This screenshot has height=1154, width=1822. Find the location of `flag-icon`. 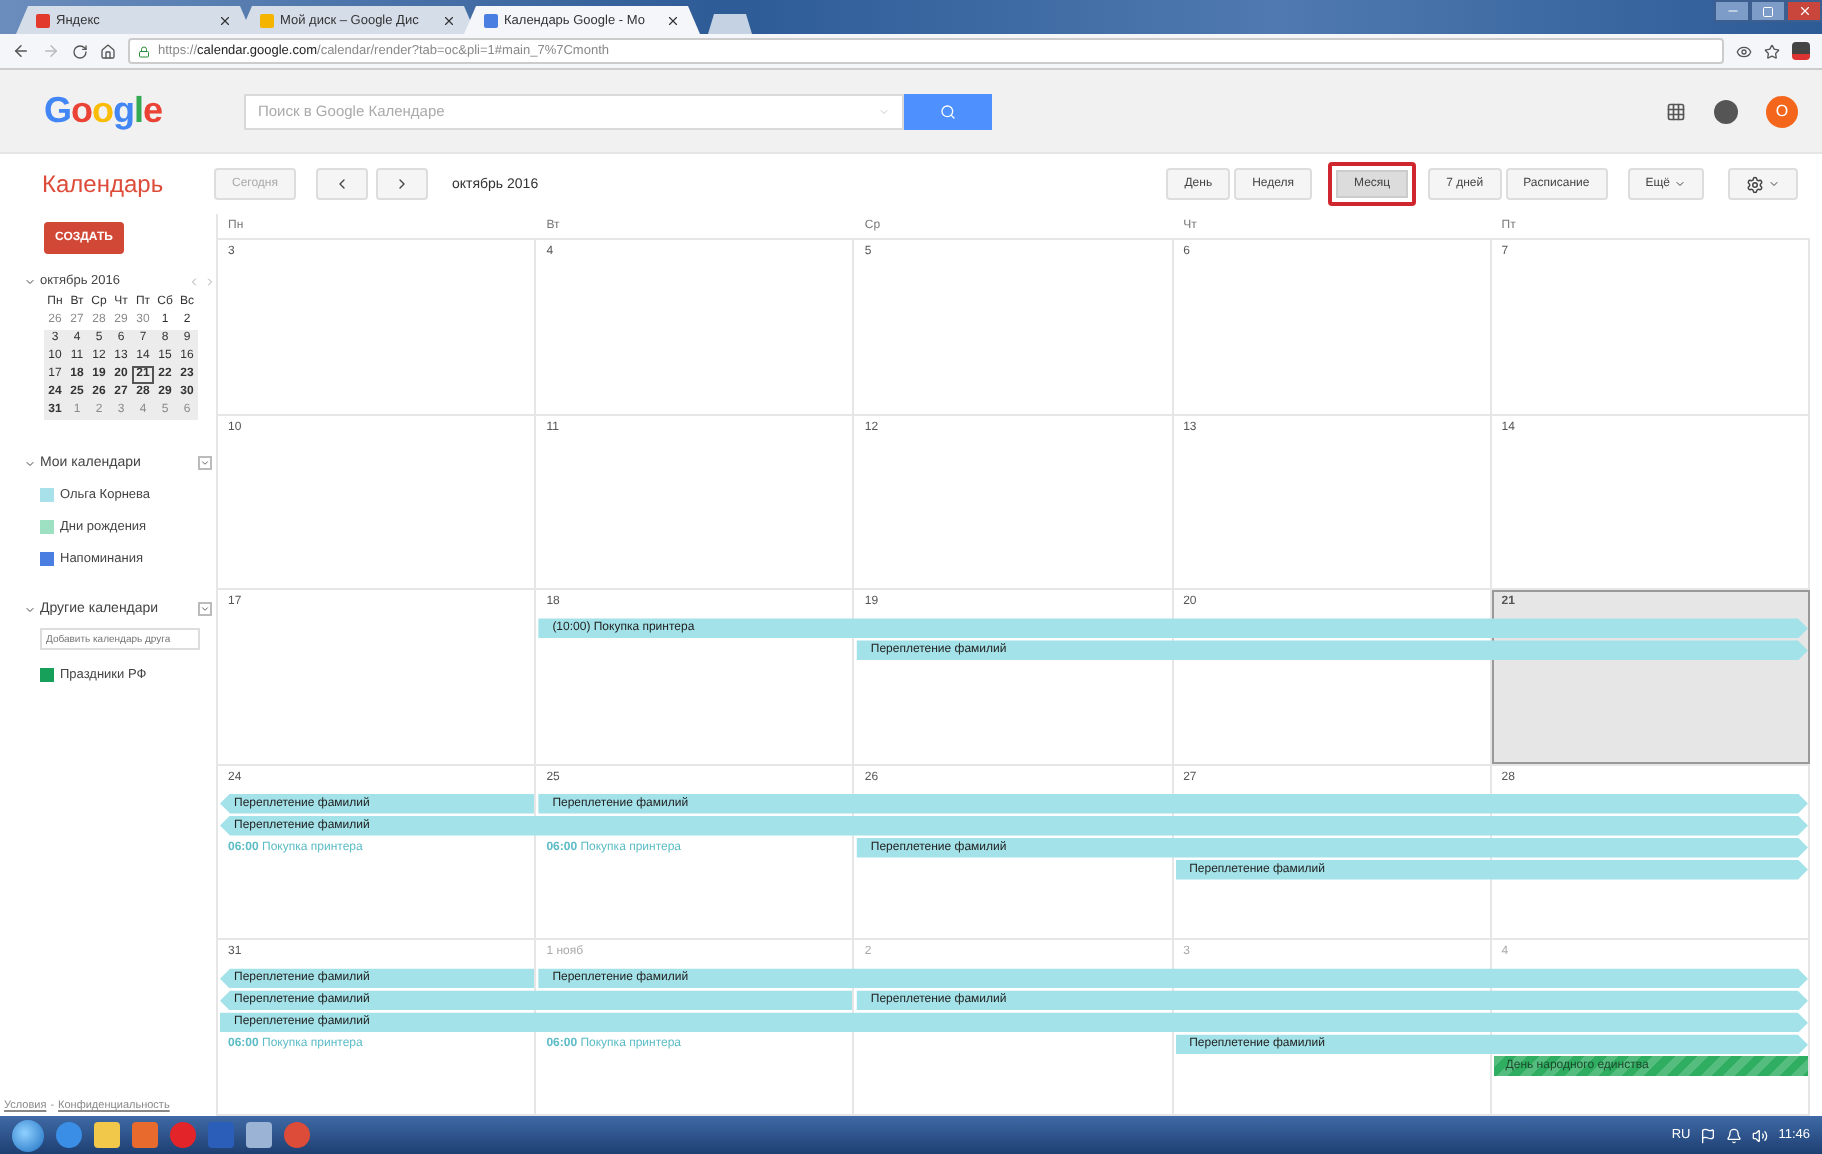

flag-icon is located at coordinates (1708, 1135).